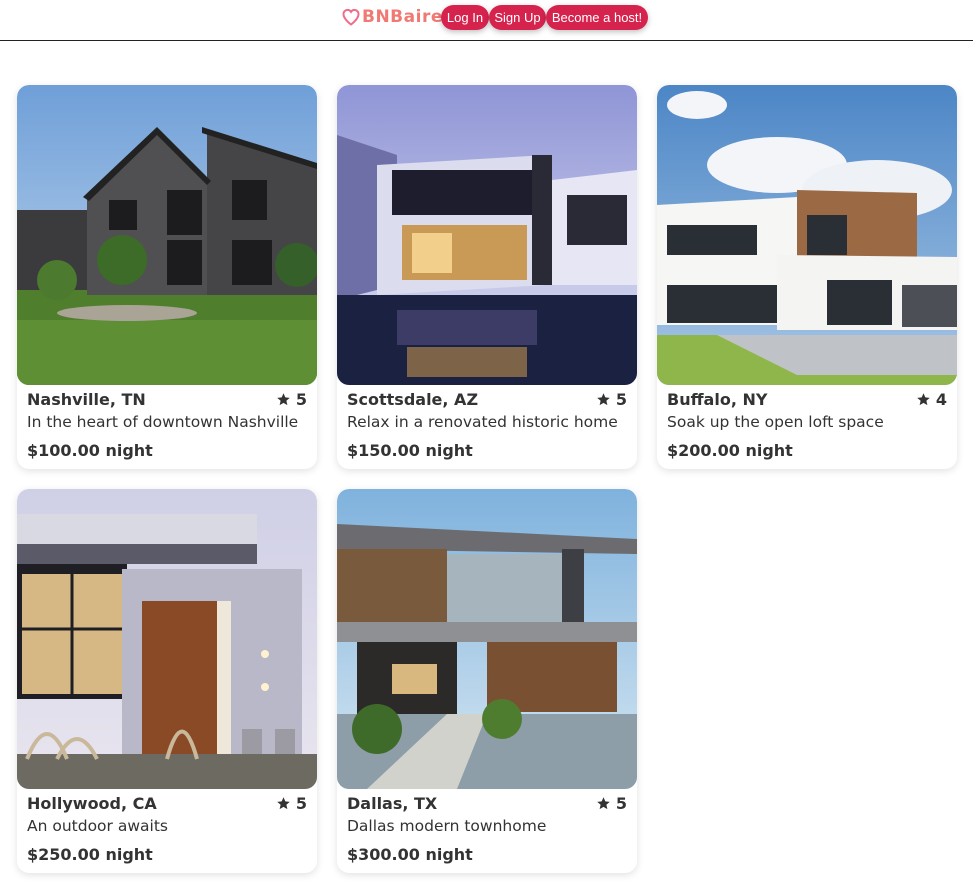  I want to click on listing-location: Dallas, TX, so click(392, 803).